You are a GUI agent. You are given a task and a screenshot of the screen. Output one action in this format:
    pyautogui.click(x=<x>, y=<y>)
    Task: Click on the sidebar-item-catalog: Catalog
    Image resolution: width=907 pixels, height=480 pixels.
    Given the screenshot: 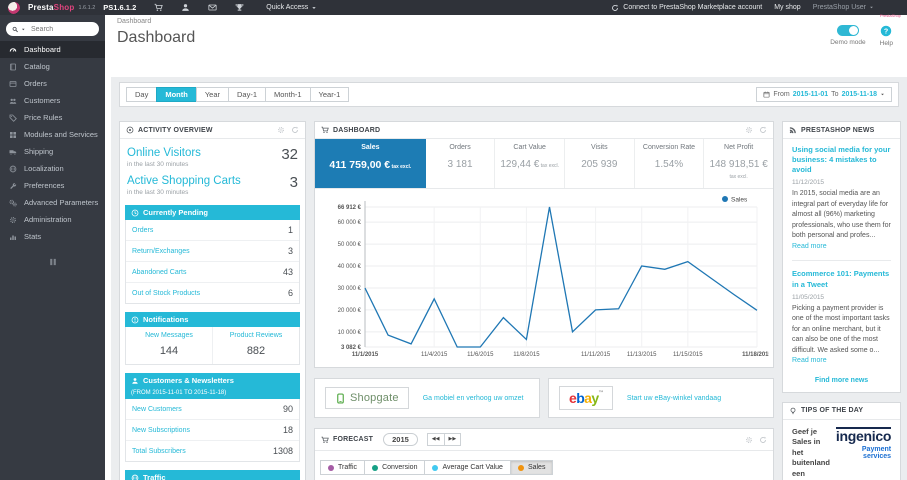 What is the action you would take?
    pyautogui.click(x=52, y=66)
    